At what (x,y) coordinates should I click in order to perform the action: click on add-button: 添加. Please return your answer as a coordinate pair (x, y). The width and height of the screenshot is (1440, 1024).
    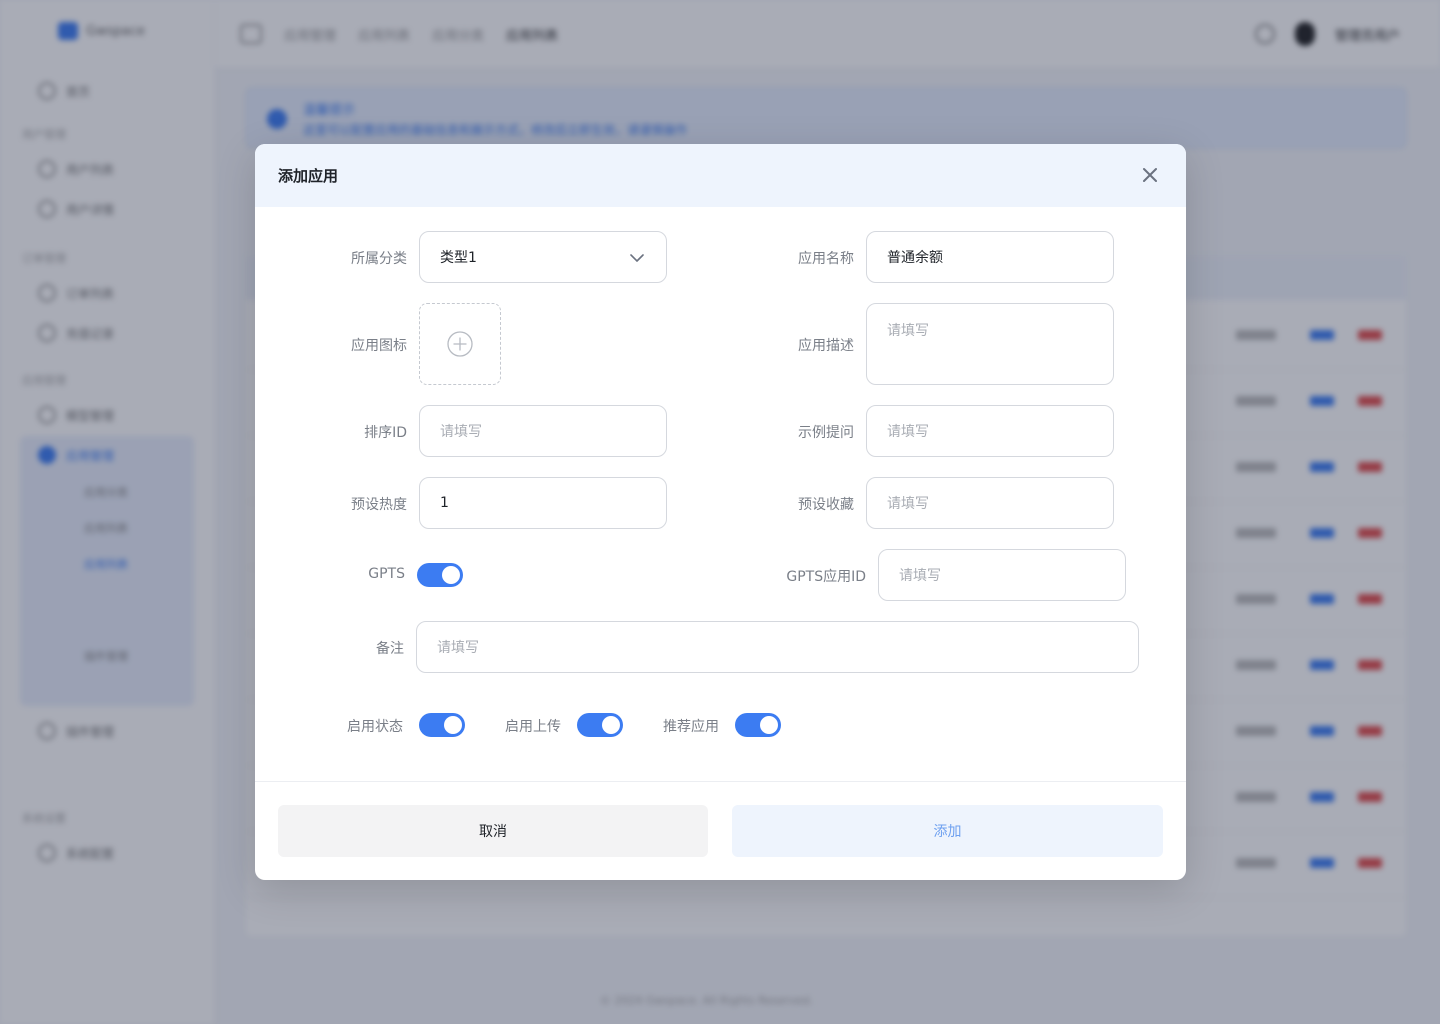
    Looking at the image, I should click on (947, 831).